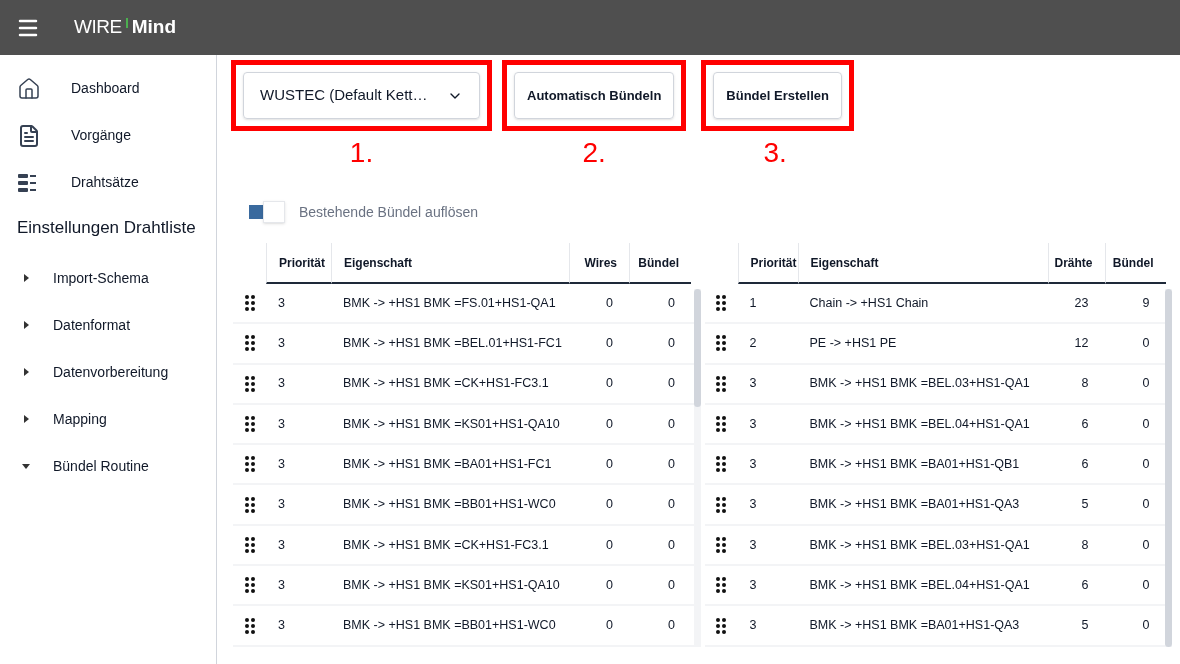 The height and width of the screenshot is (664, 1180). What do you see at coordinates (452, 344) in the screenshot?
I see `table-cell-text: BMK -> +HS1 BMK =BEL.01+HS1-FC1` at bounding box center [452, 344].